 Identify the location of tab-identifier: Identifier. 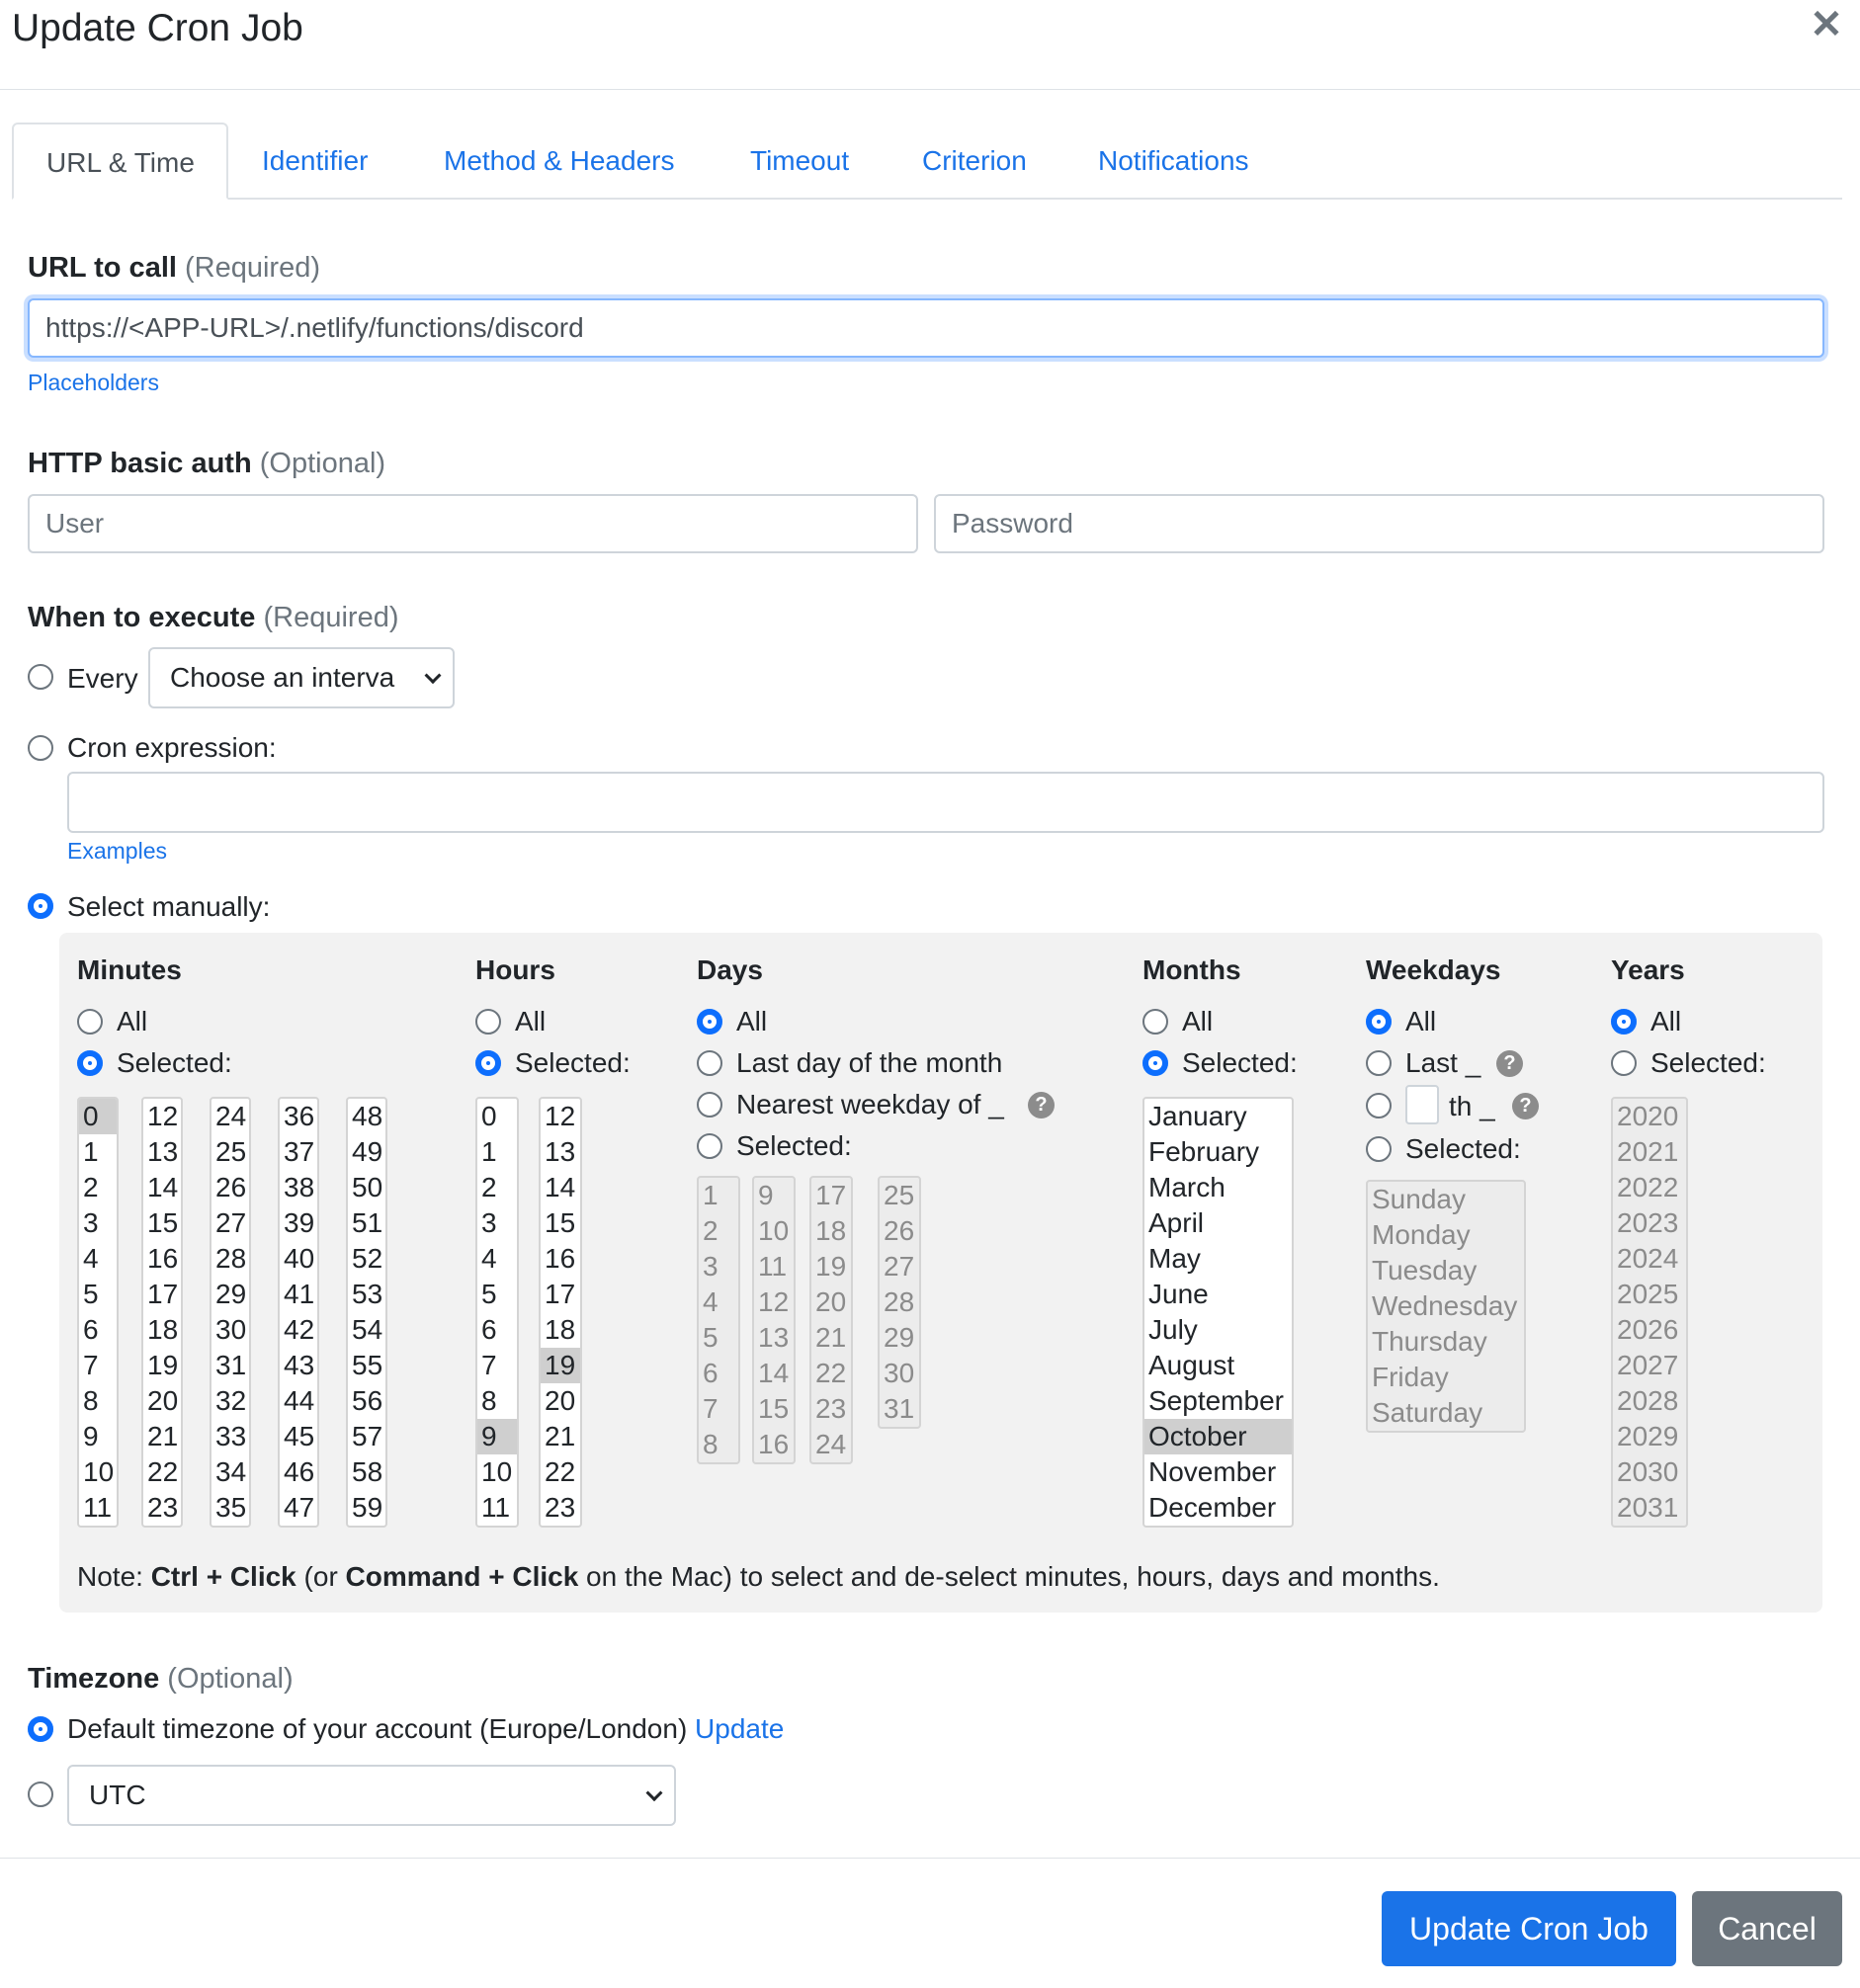
(314, 162).